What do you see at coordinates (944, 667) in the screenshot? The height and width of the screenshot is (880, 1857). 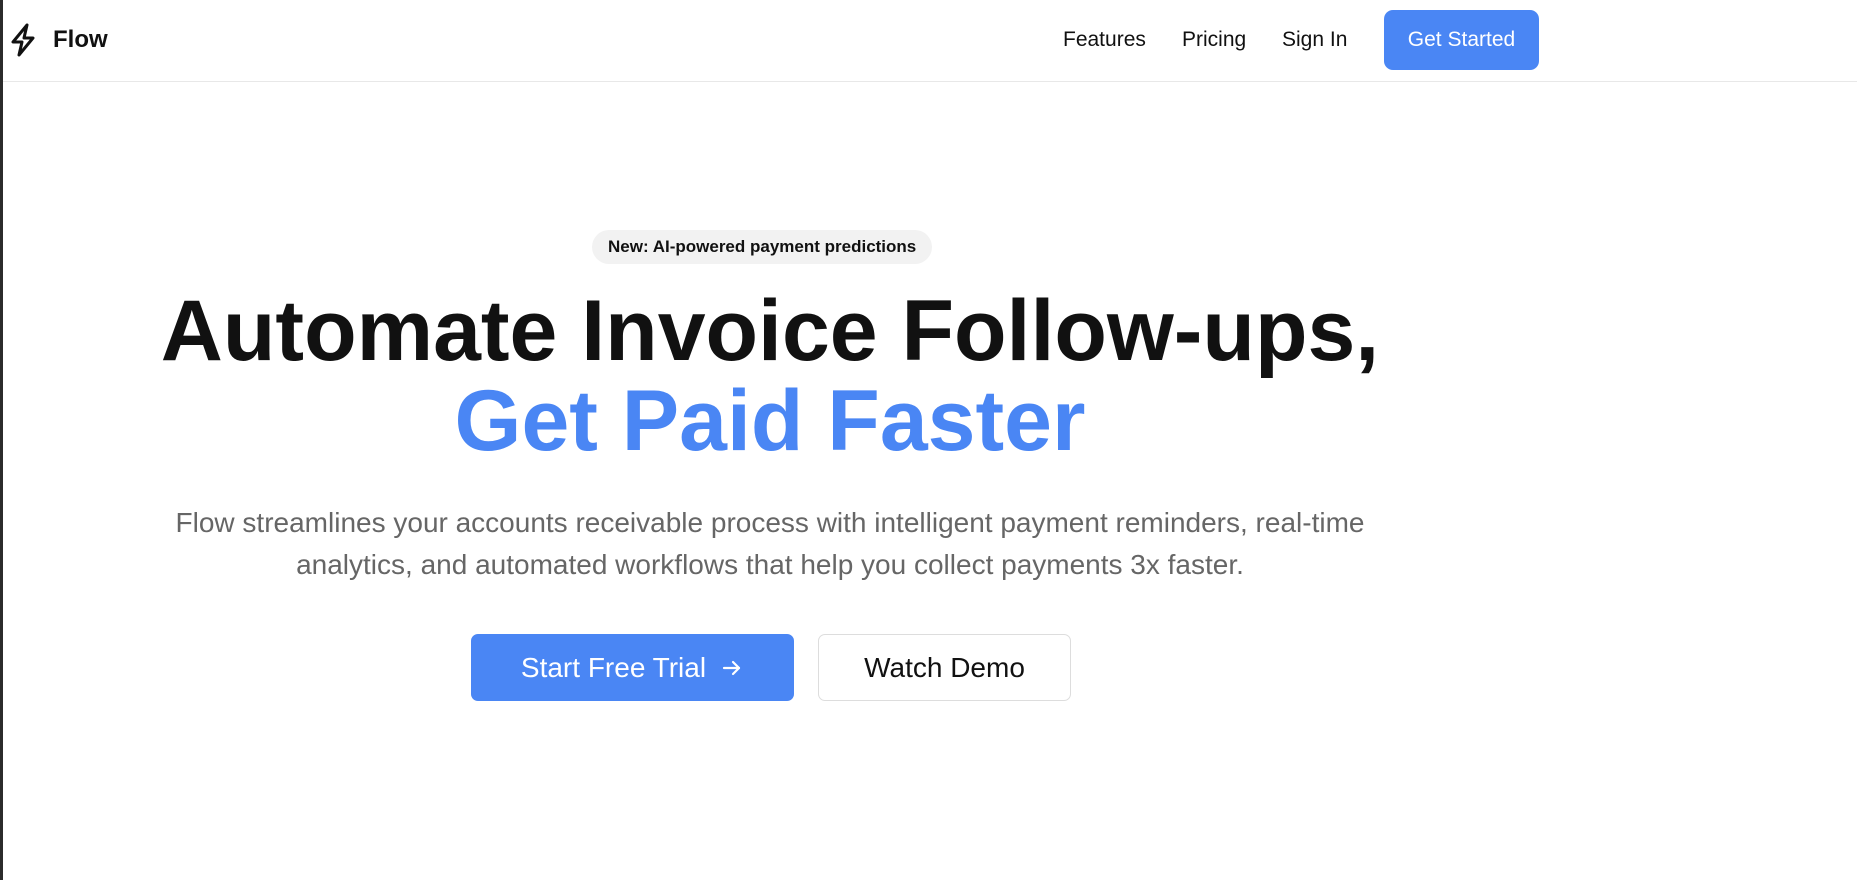 I see `watch-demo-button: Watch Demo` at bounding box center [944, 667].